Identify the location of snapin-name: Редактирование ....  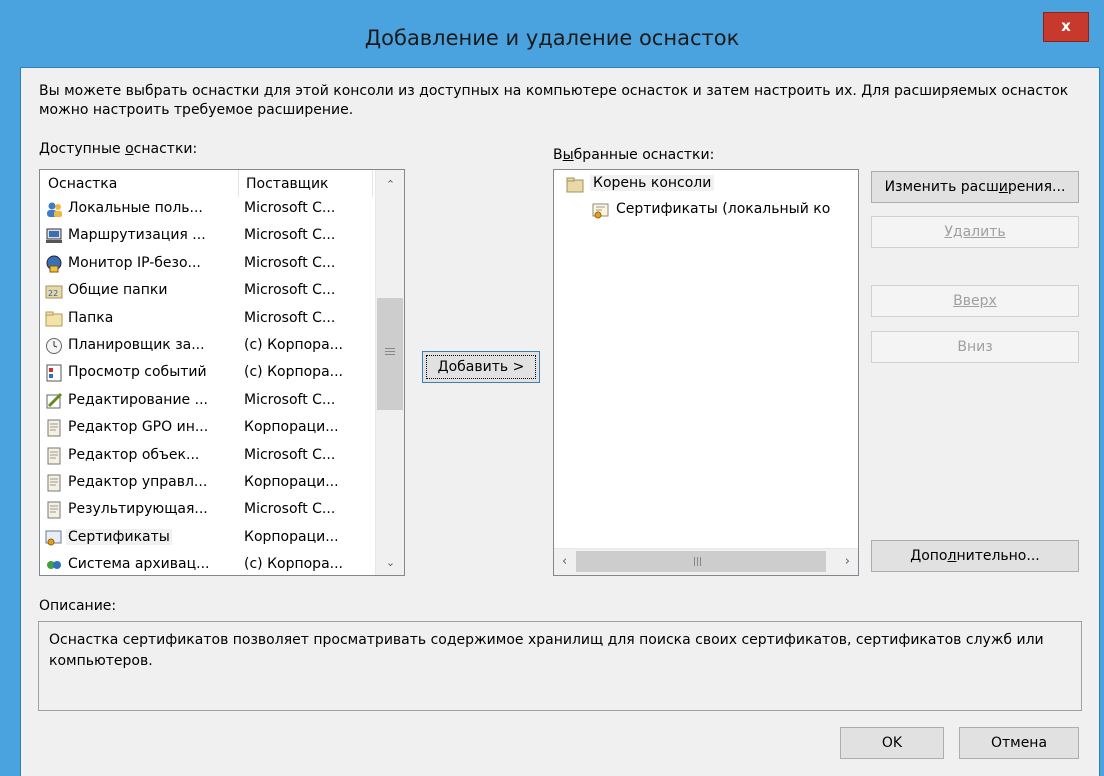
(138, 399).